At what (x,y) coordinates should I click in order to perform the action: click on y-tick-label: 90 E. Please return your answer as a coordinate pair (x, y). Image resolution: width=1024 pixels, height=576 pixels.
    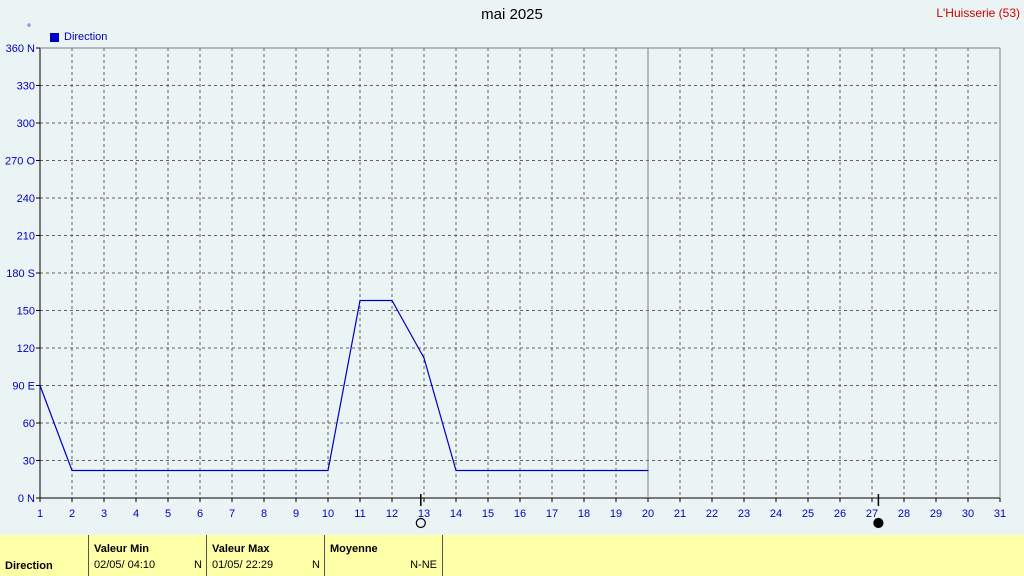
    Looking at the image, I should click on (23, 387).